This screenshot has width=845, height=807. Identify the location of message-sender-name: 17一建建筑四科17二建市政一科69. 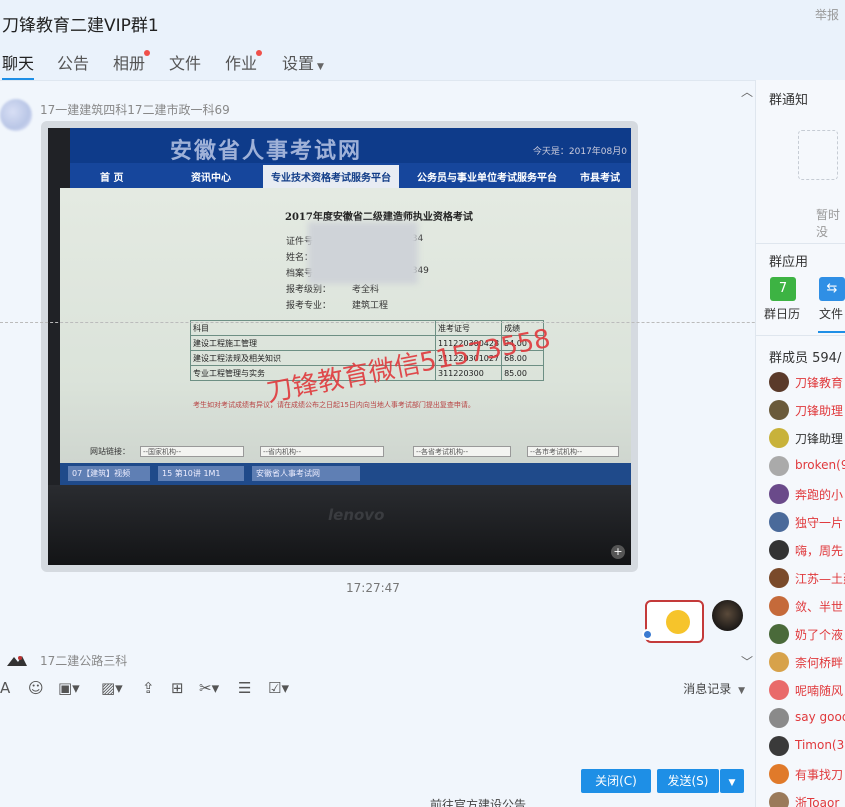
(135, 110).